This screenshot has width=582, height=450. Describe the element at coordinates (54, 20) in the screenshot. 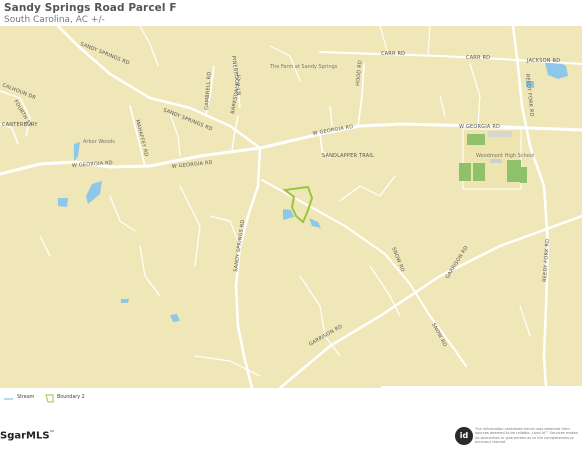

I see `listing-location: South Carolina, AC +/-` at that location.